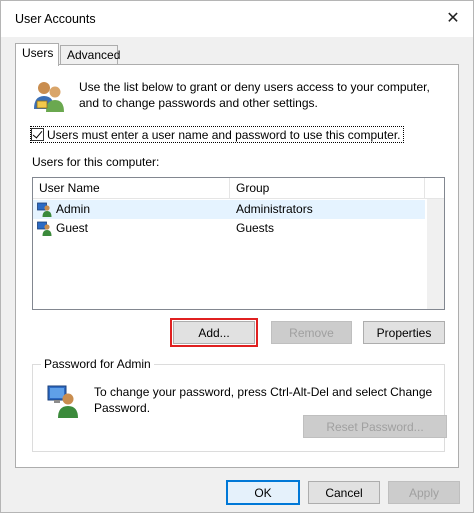 The height and width of the screenshot is (513, 474). Describe the element at coordinates (90, 55) in the screenshot. I see `tab-advanced: Advanced` at that location.